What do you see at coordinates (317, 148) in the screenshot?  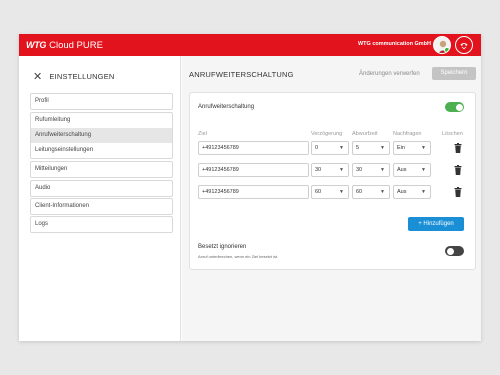 I see `delay-value: 0` at bounding box center [317, 148].